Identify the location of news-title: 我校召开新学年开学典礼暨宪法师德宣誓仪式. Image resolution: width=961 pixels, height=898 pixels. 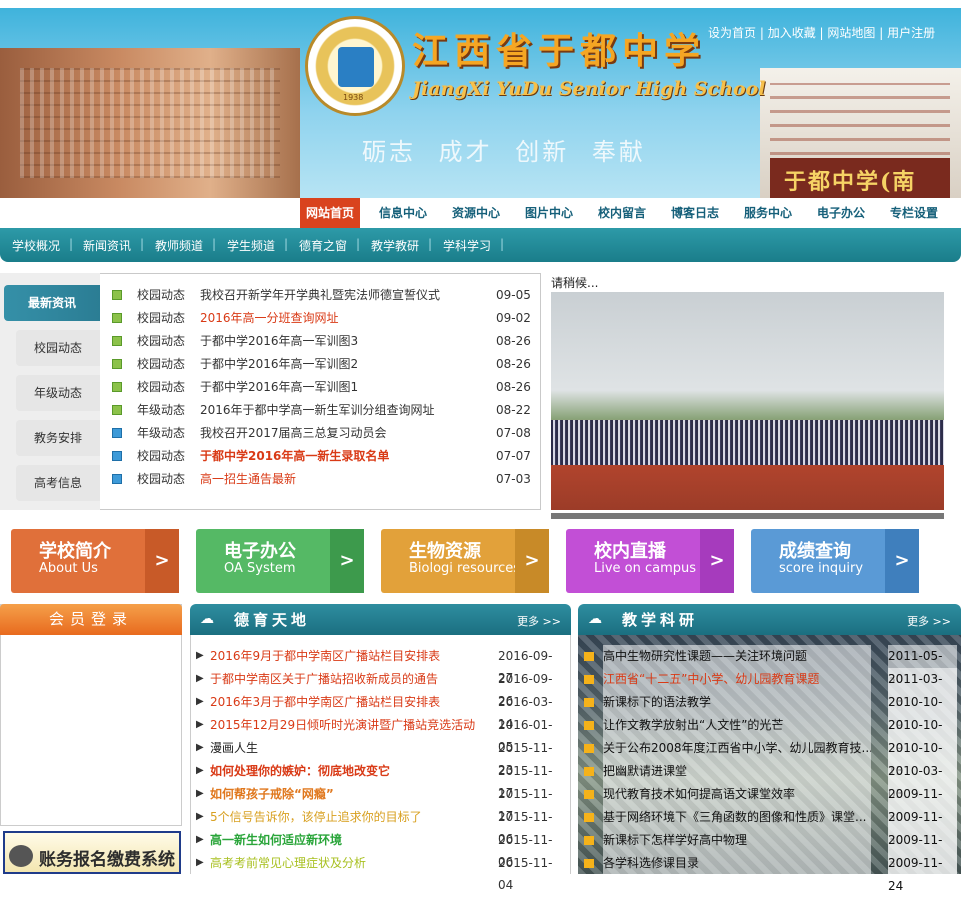
(320, 295).